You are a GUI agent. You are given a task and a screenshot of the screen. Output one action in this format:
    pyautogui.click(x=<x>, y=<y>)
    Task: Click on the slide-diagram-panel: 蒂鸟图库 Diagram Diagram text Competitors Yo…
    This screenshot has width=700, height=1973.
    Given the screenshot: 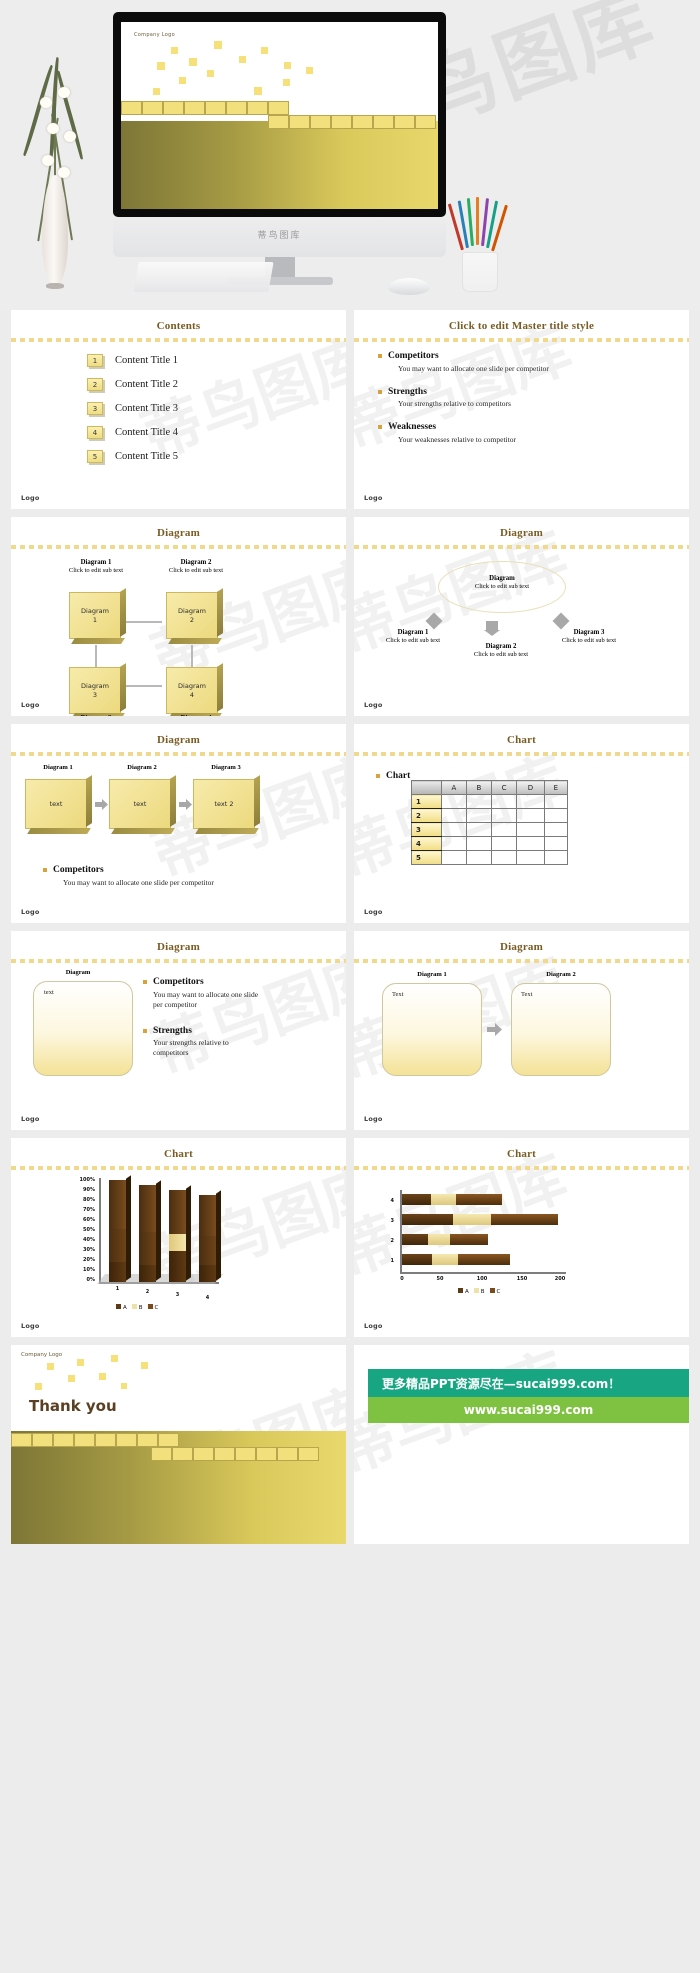 What is the action you would take?
    pyautogui.click(x=178, y=1030)
    